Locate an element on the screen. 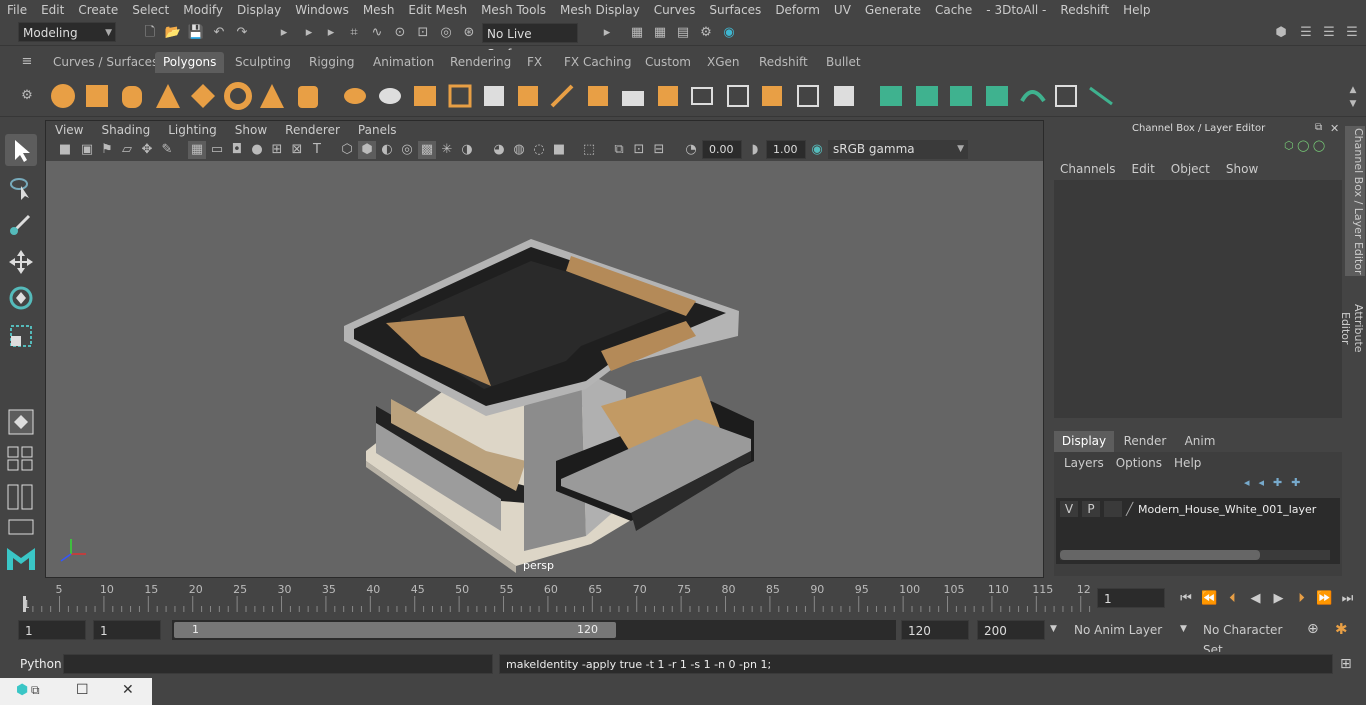 This screenshot has height=705, width=1366. tab-channel-box-layer-editor: Channel Box / Layer Editor is located at coordinates (1355, 201).